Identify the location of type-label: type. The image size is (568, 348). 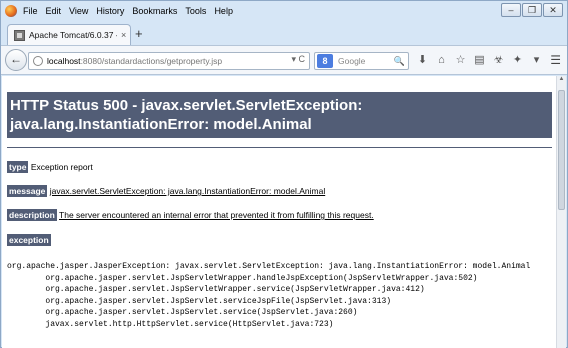
(18, 167).